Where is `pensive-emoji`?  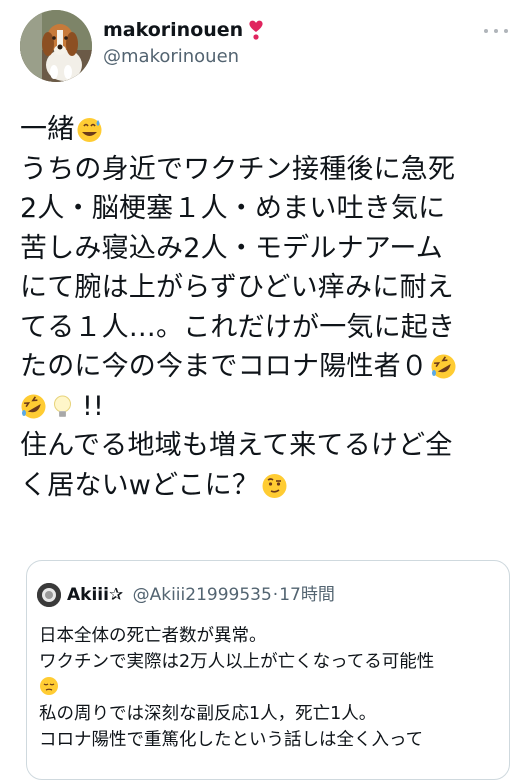 pensive-emoji is located at coordinates (49, 686).